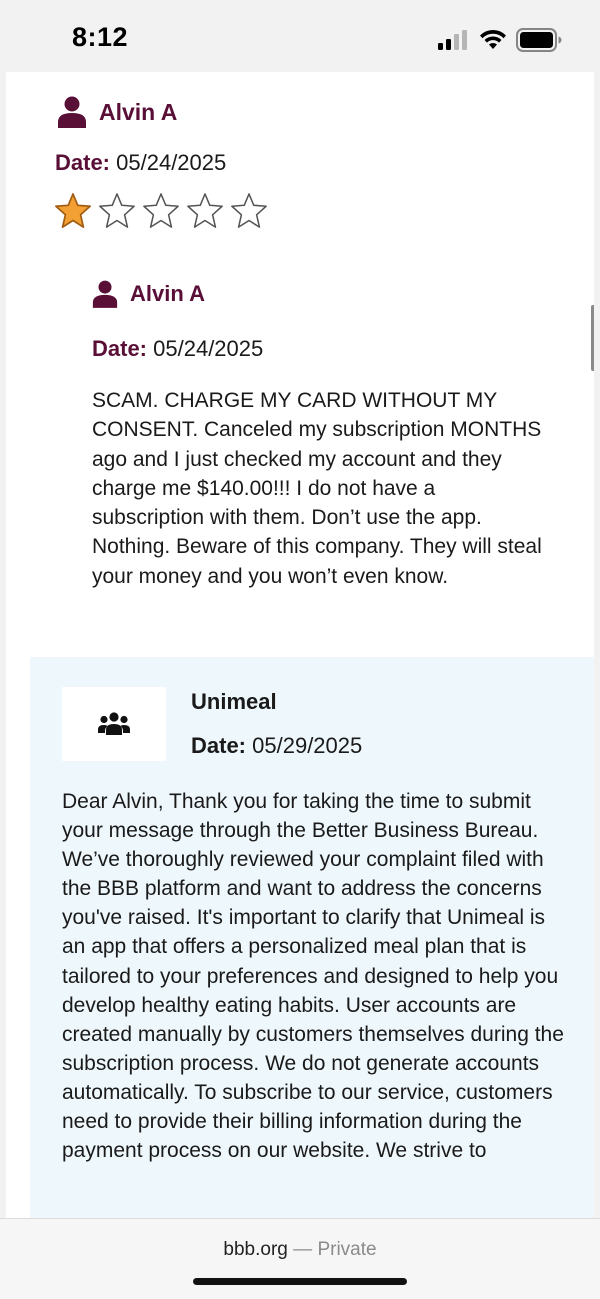 This screenshot has height=1299, width=600. What do you see at coordinates (347, 1249) in the screenshot?
I see `private-mode-label: Private` at bounding box center [347, 1249].